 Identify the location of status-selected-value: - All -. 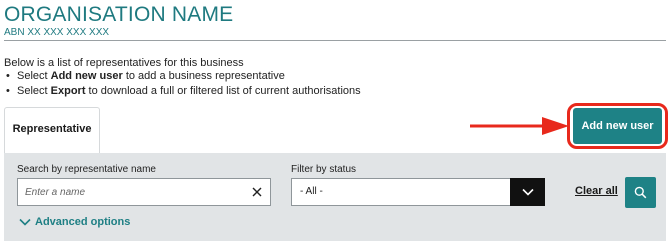
(311, 191).